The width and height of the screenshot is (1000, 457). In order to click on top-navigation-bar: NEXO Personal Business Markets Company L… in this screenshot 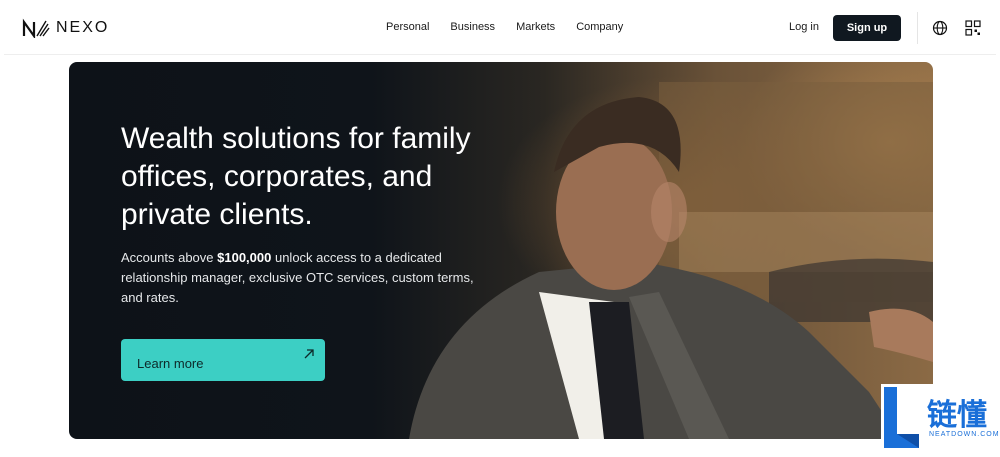, I will do `click(500, 29)`.